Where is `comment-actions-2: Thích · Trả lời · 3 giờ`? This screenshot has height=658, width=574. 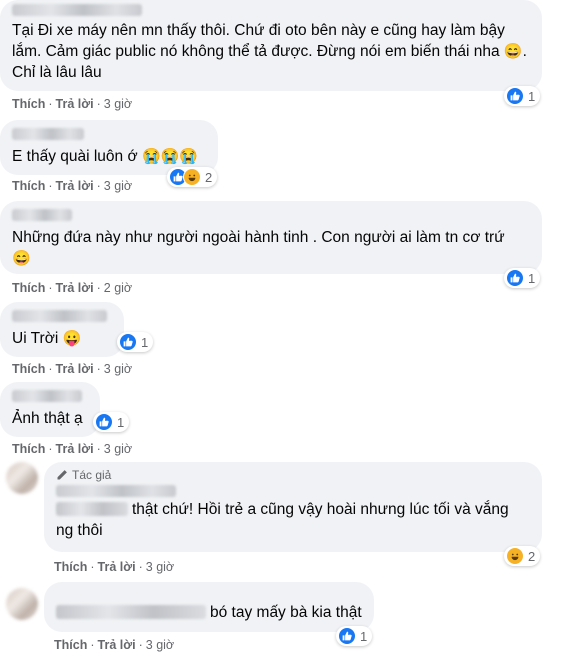
comment-actions-2: Thích · Trả lời · 3 giờ is located at coordinates (72, 186).